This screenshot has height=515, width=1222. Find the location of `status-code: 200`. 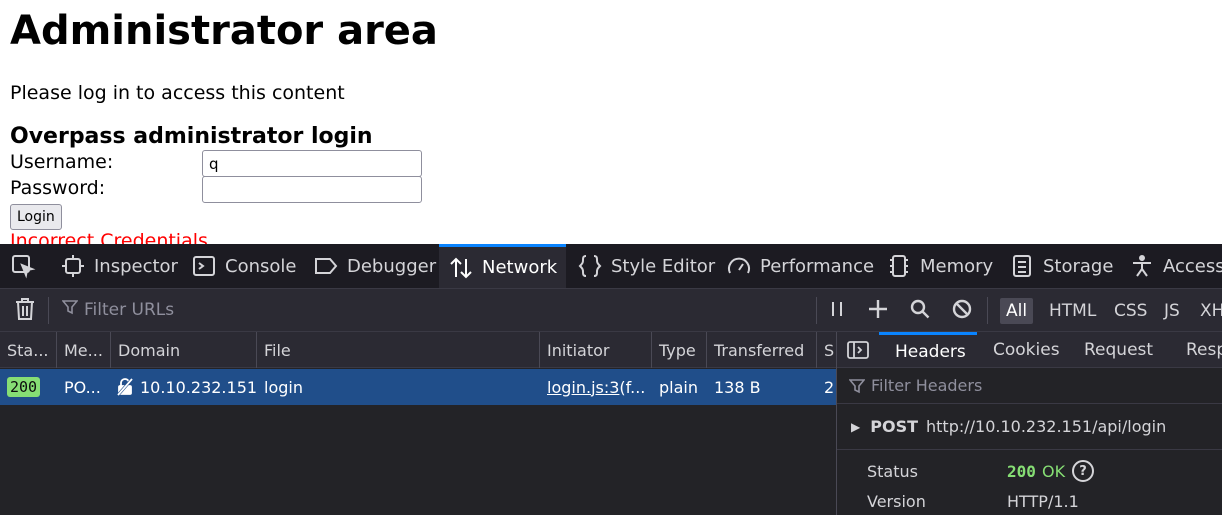

status-code: 200 is located at coordinates (1021, 471).